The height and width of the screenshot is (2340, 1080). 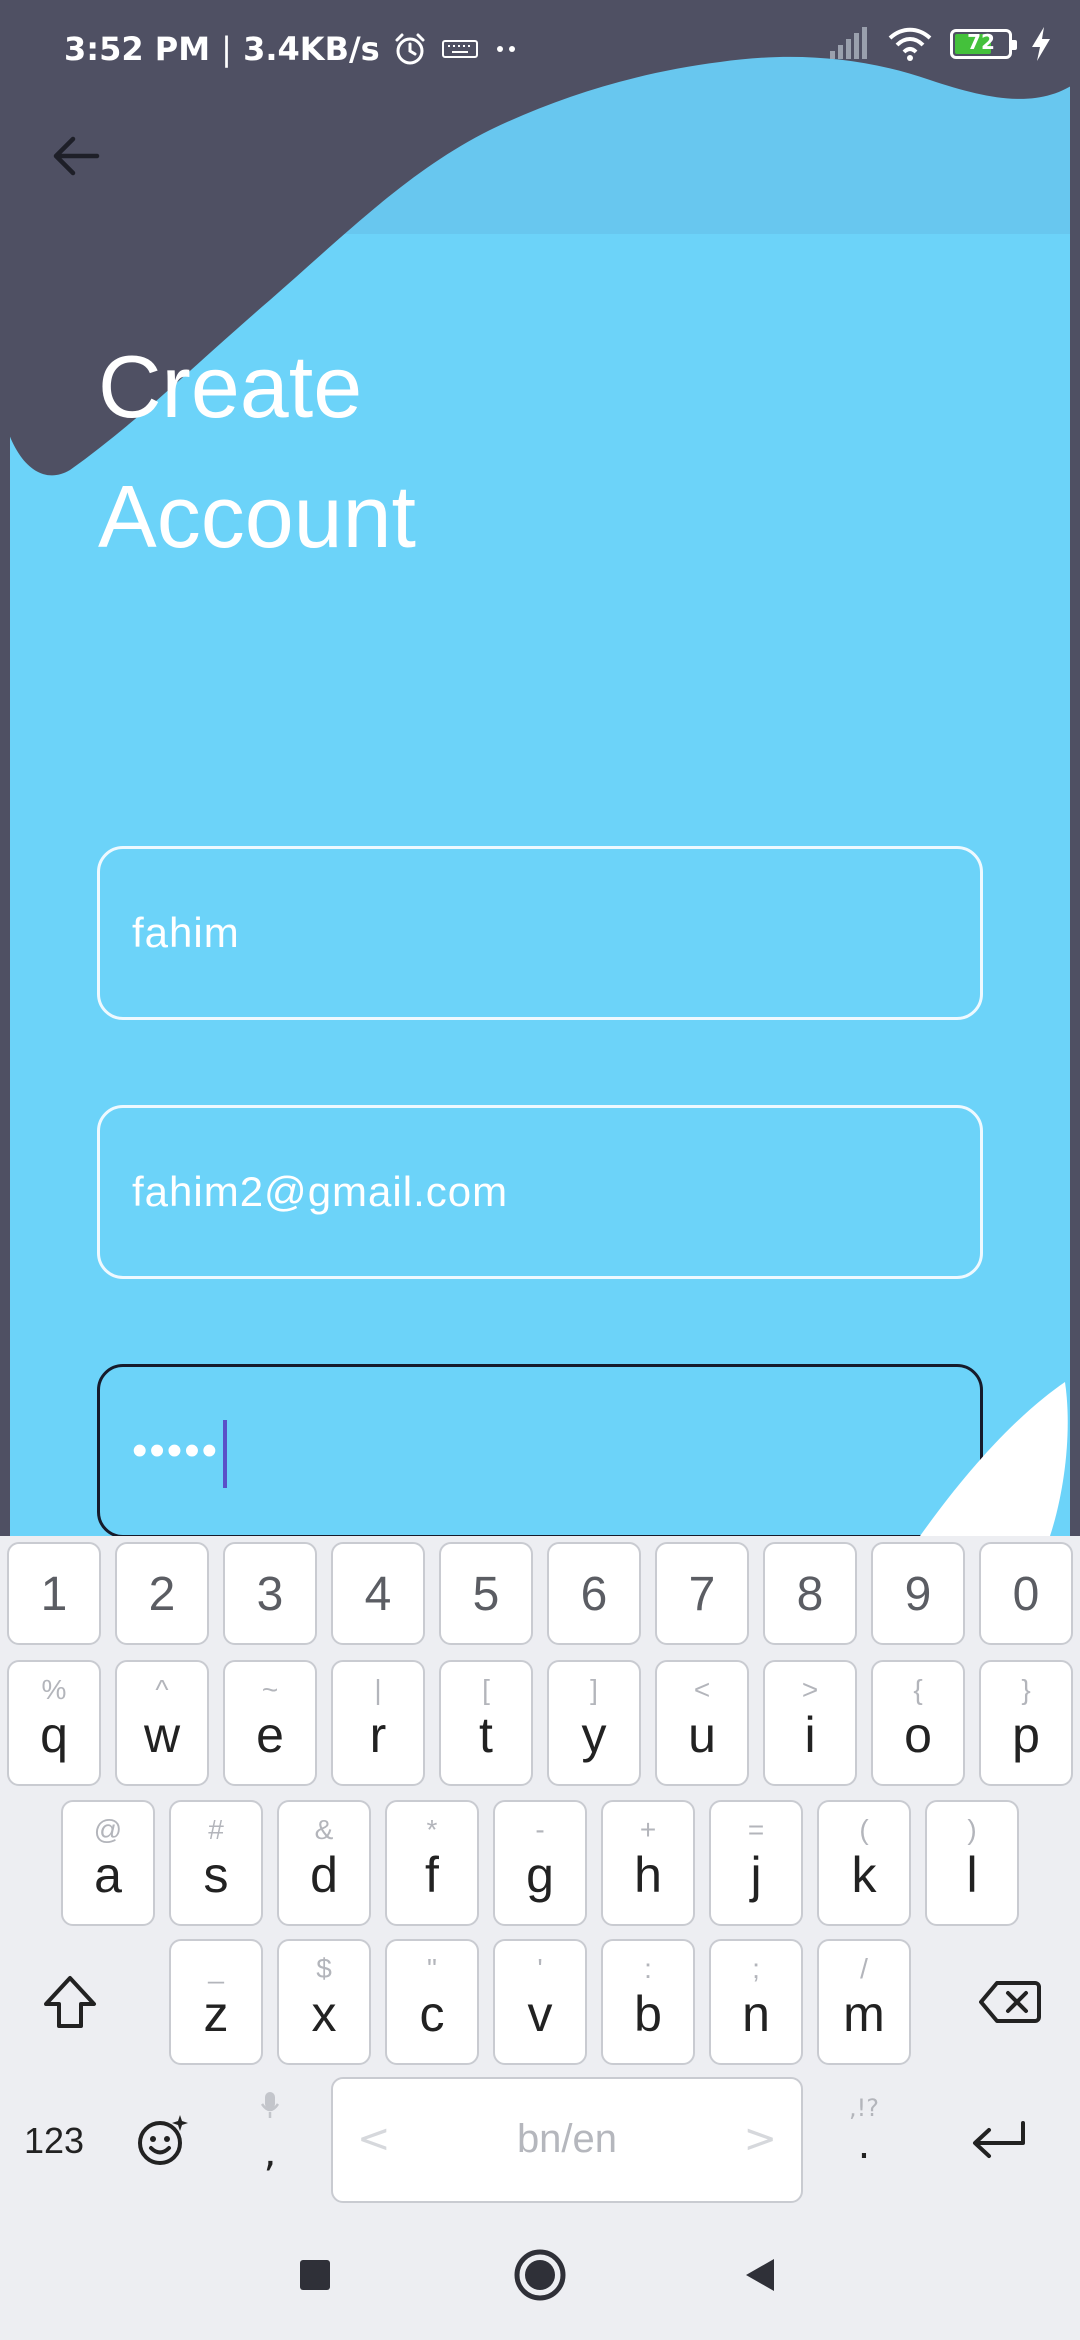 I want to click on key-7: 7, so click(x=702, y=1593).